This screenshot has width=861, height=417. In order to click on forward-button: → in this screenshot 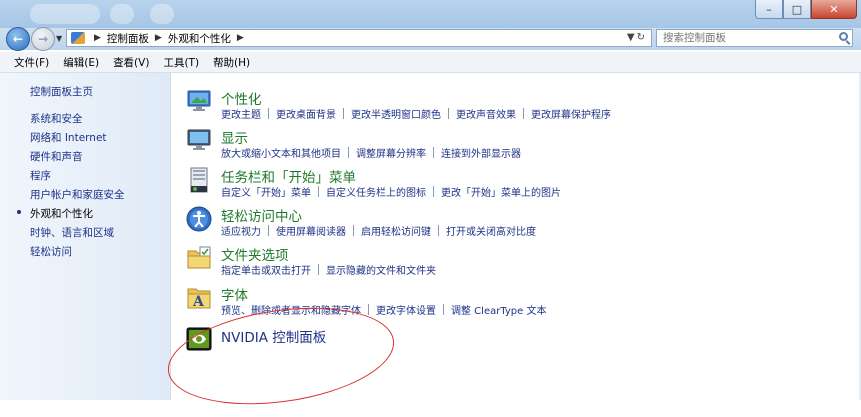, I will do `click(43, 39)`.